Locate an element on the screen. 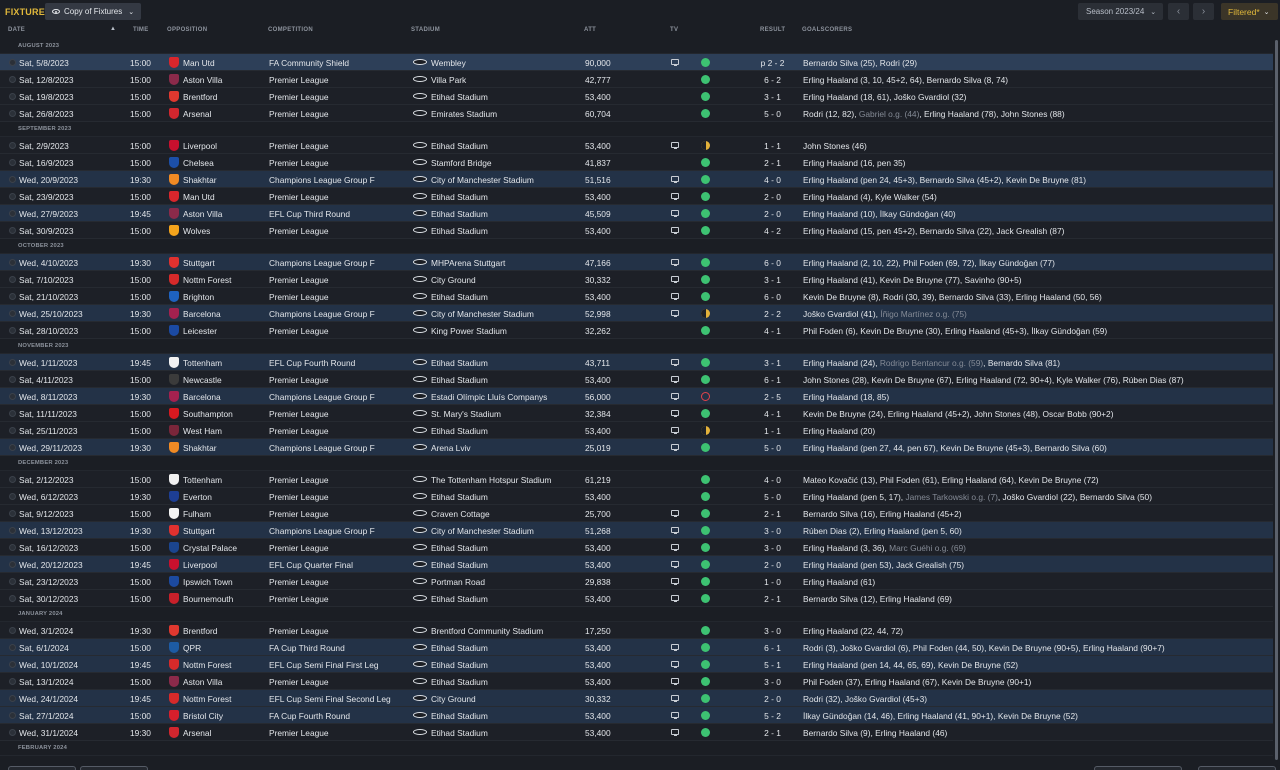  column-header-competition: COMPETITION is located at coordinates (290, 30).